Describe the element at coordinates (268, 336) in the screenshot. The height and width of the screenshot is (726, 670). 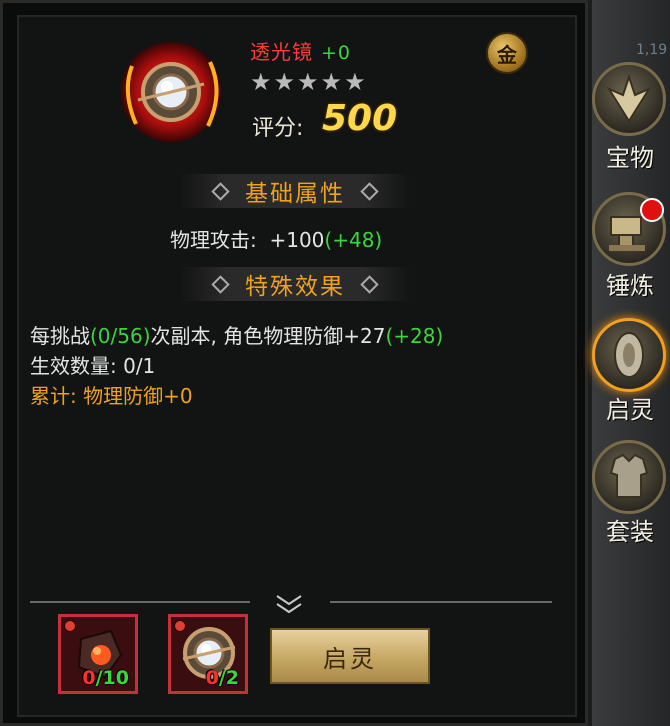
I see `effect-text: 次副本, 角色物理防御+27` at that location.